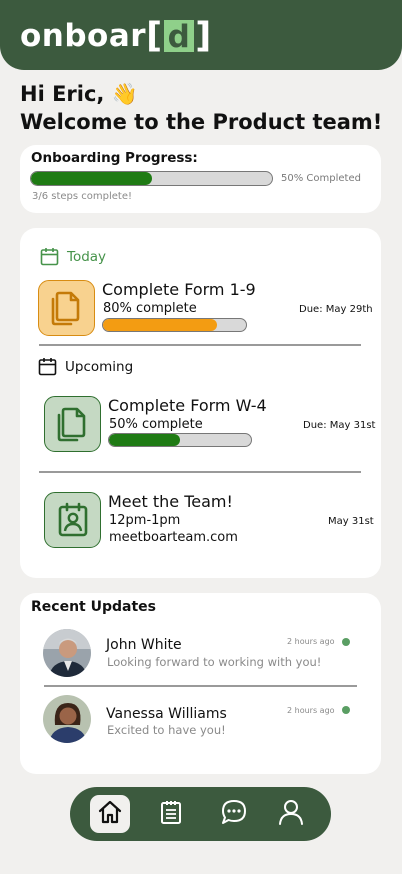 This screenshot has height=874, width=402. Describe the element at coordinates (91, 178) in the screenshot. I see `onboarding-progress-fill` at that location.